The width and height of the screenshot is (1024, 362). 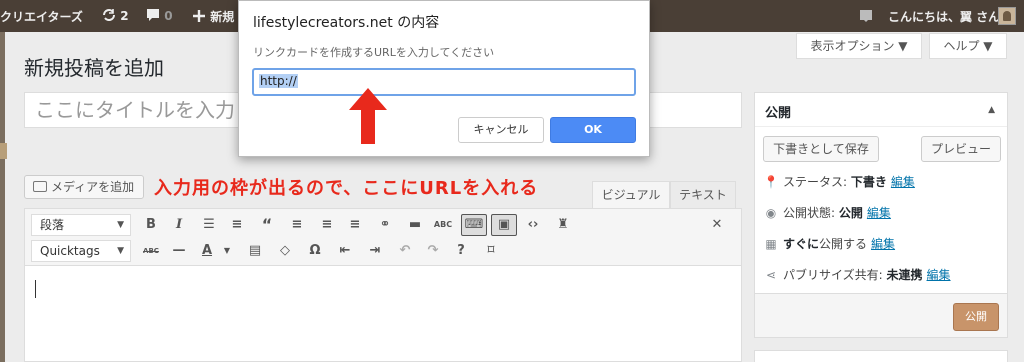 What do you see at coordinates (70, 251) in the screenshot?
I see `quicktags-select-value: Quicktags` at bounding box center [70, 251].